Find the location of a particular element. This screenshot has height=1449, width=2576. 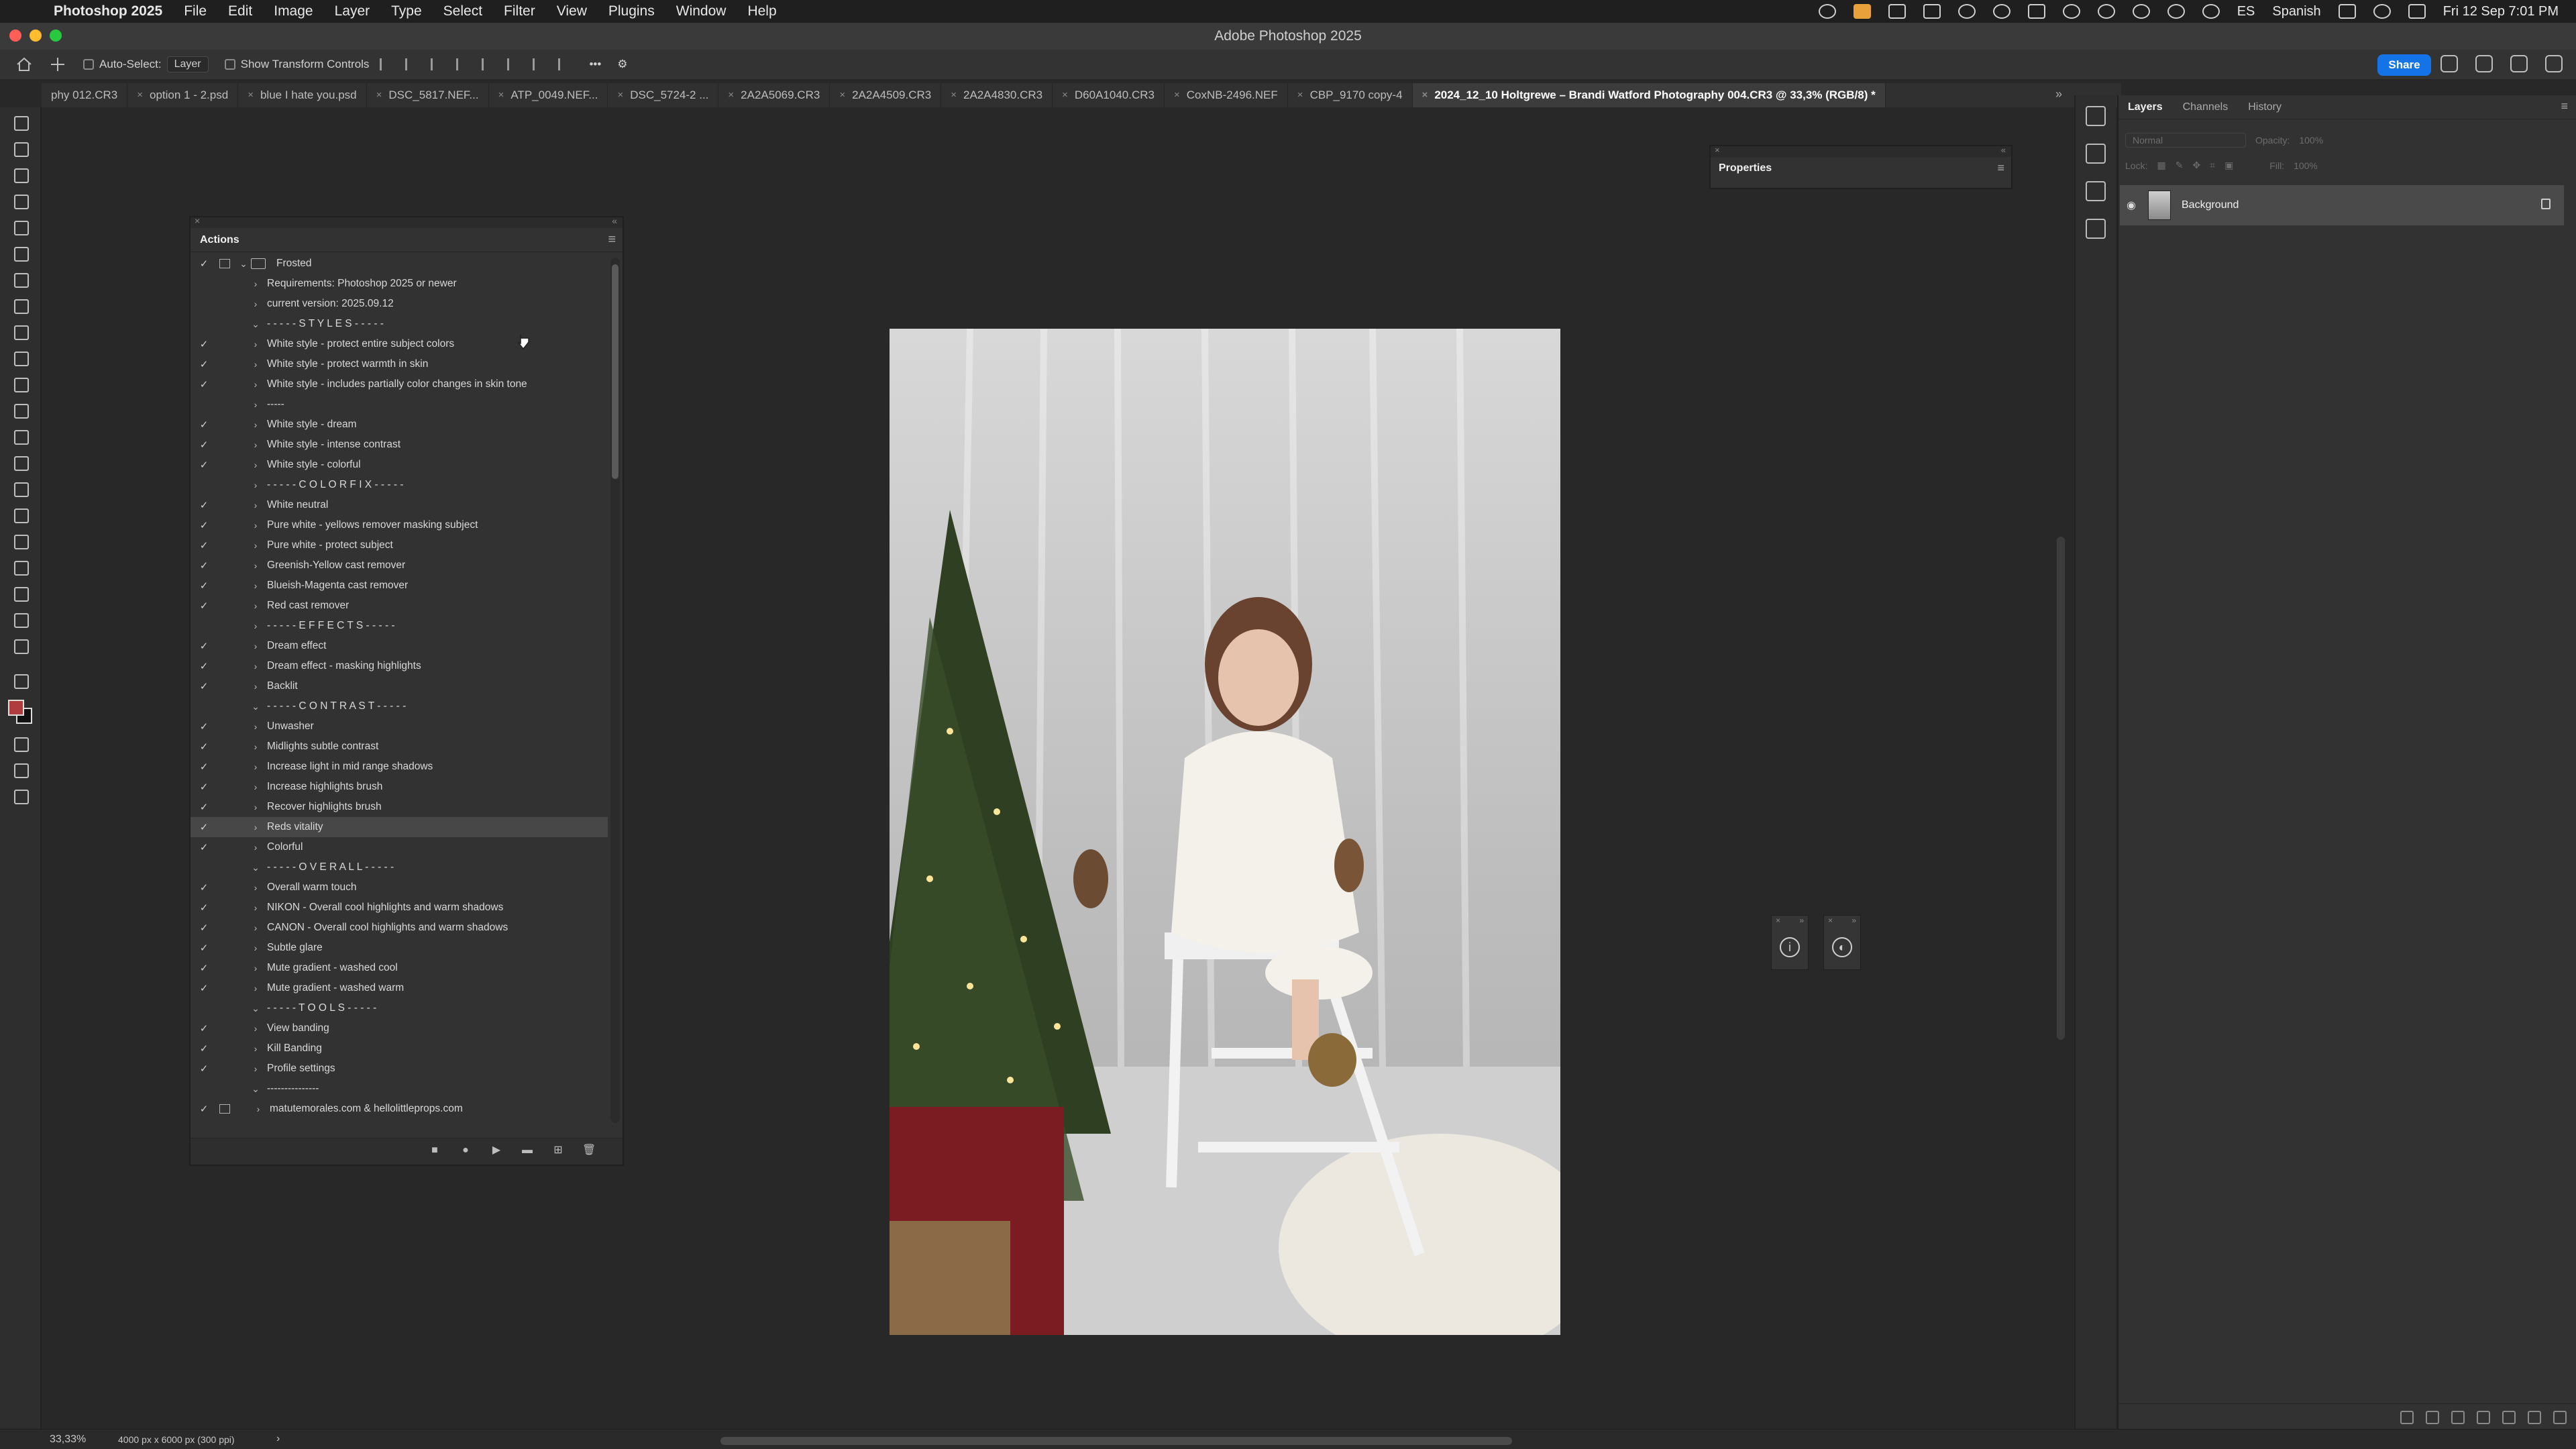

document-tab: × 2A2A4830.CR3 is located at coordinates (997, 95).